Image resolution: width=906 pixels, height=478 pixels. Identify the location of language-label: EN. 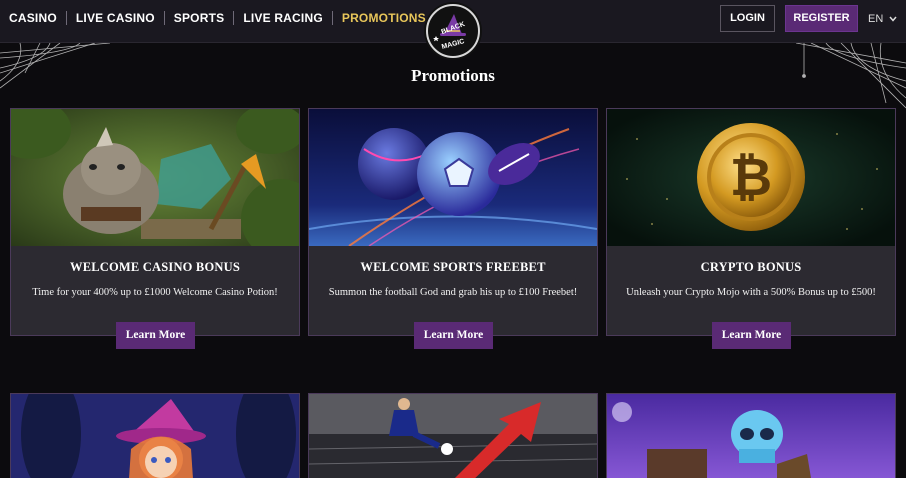
(876, 19).